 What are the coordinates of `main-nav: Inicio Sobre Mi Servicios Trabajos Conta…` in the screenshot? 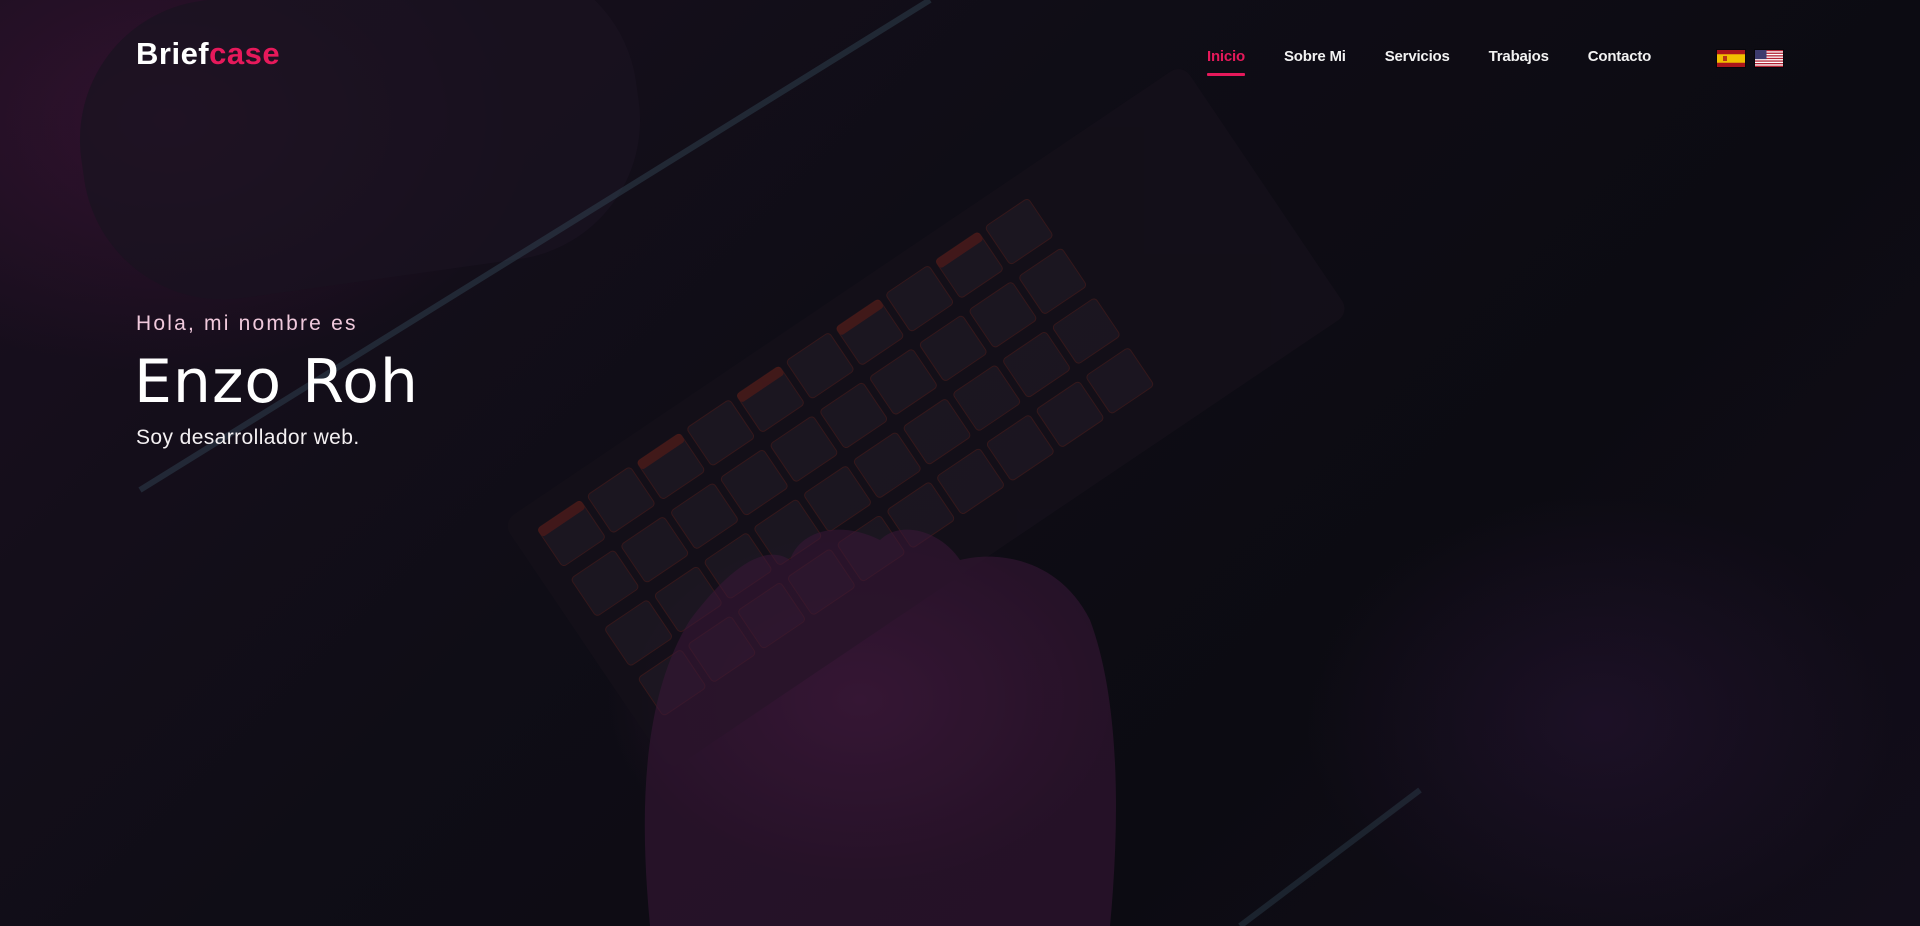 It's located at (1448, 62).